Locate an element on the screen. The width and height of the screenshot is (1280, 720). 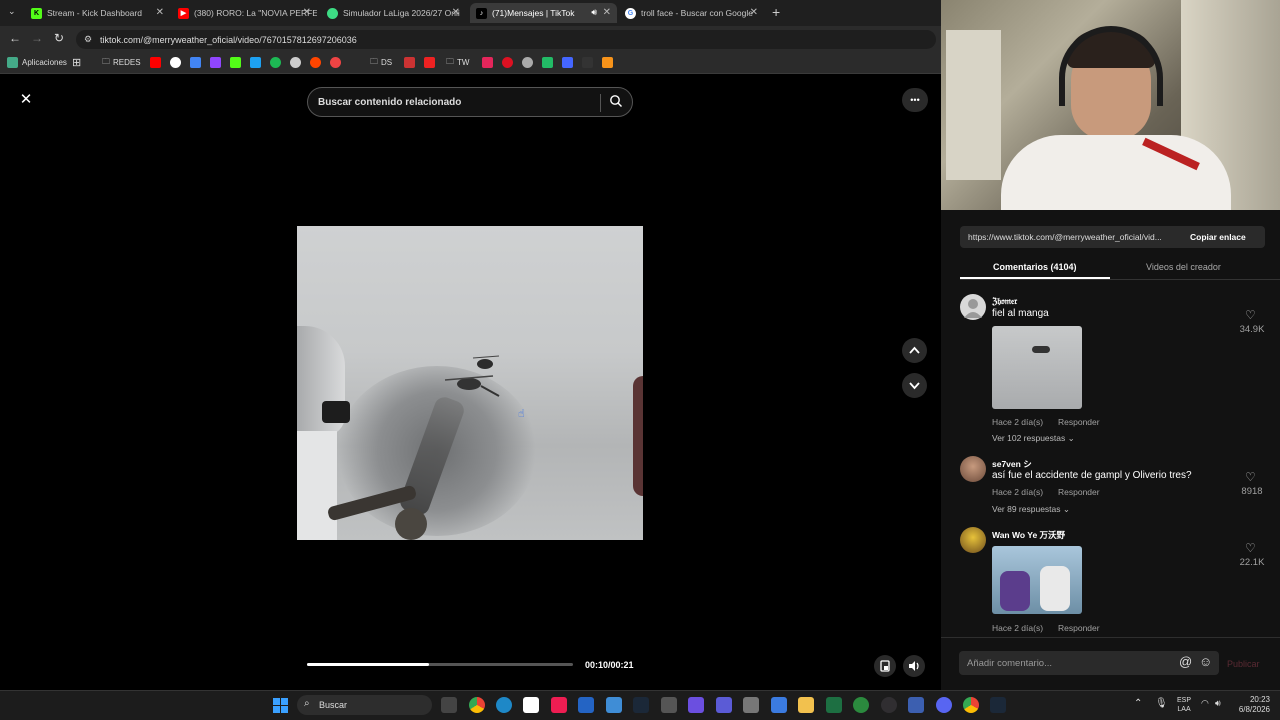
mention-icon: @ is located at coordinates (1185, 661).